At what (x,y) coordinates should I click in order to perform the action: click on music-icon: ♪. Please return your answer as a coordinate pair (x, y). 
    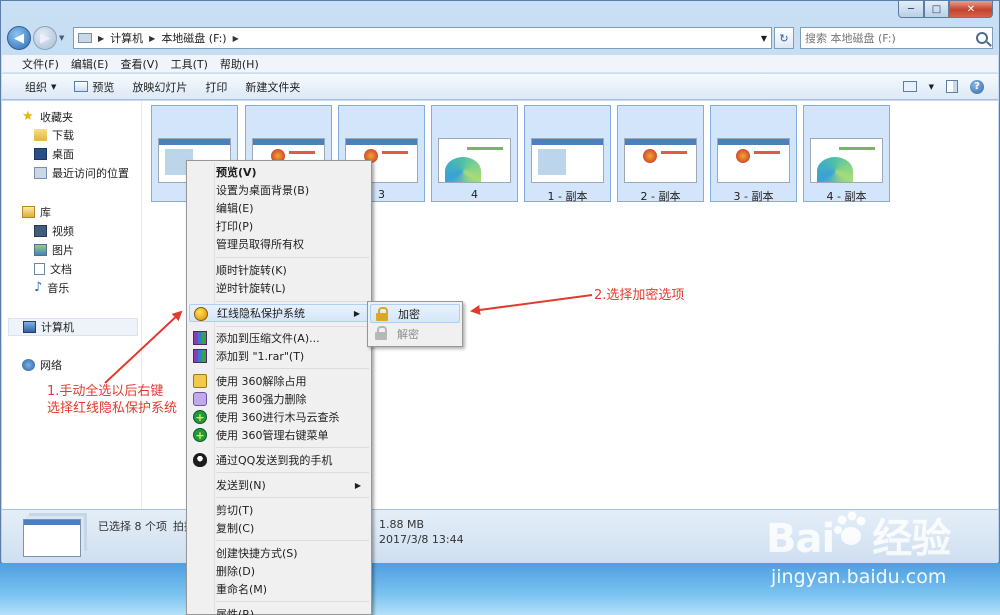
    Looking at the image, I should click on (38, 287).